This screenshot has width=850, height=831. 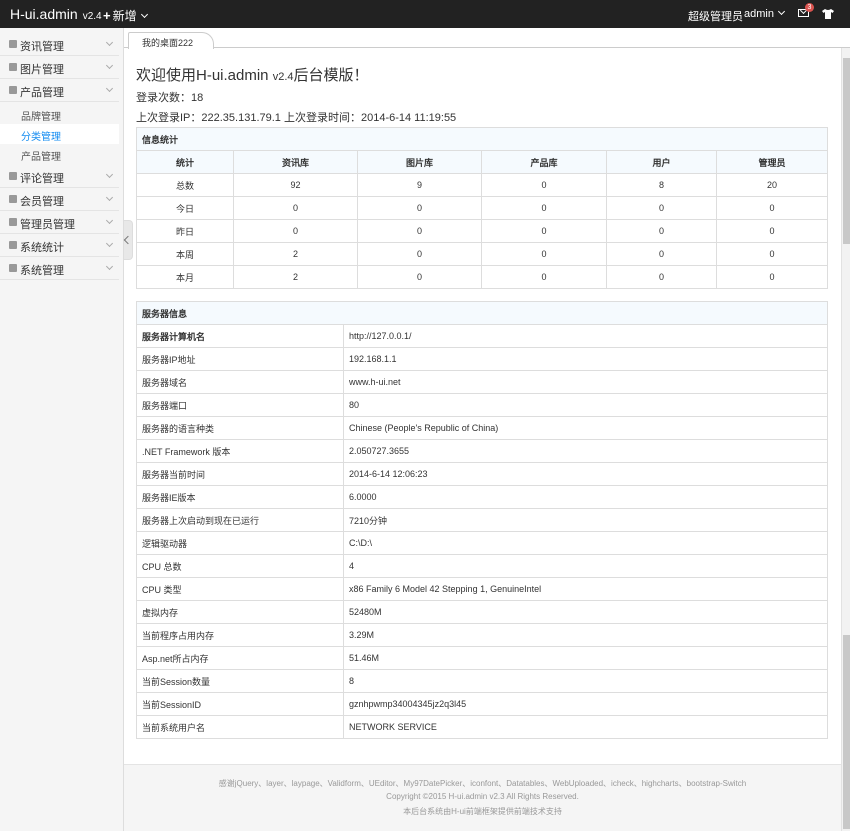 What do you see at coordinates (13, 199) in the screenshot?
I see `member-icon` at bounding box center [13, 199].